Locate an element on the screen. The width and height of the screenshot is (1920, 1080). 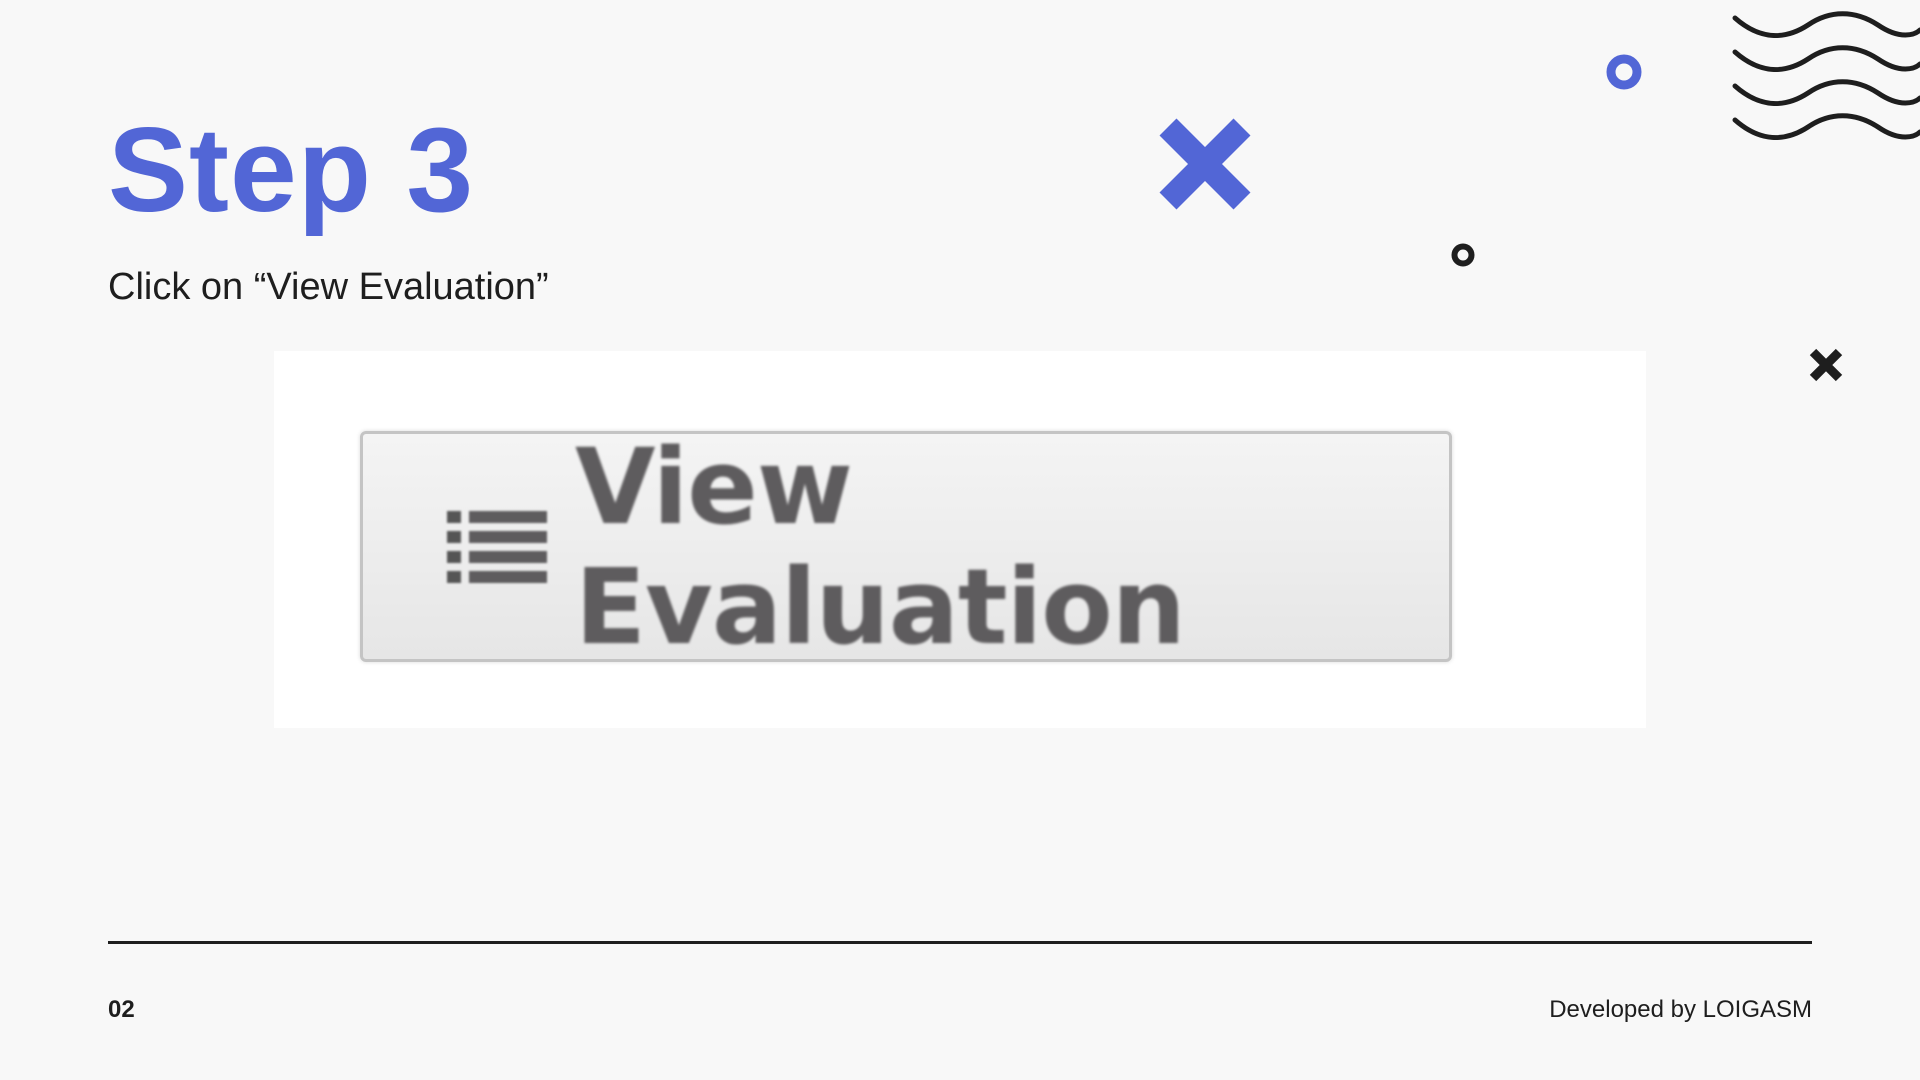
list-icon is located at coordinates (497, 547).